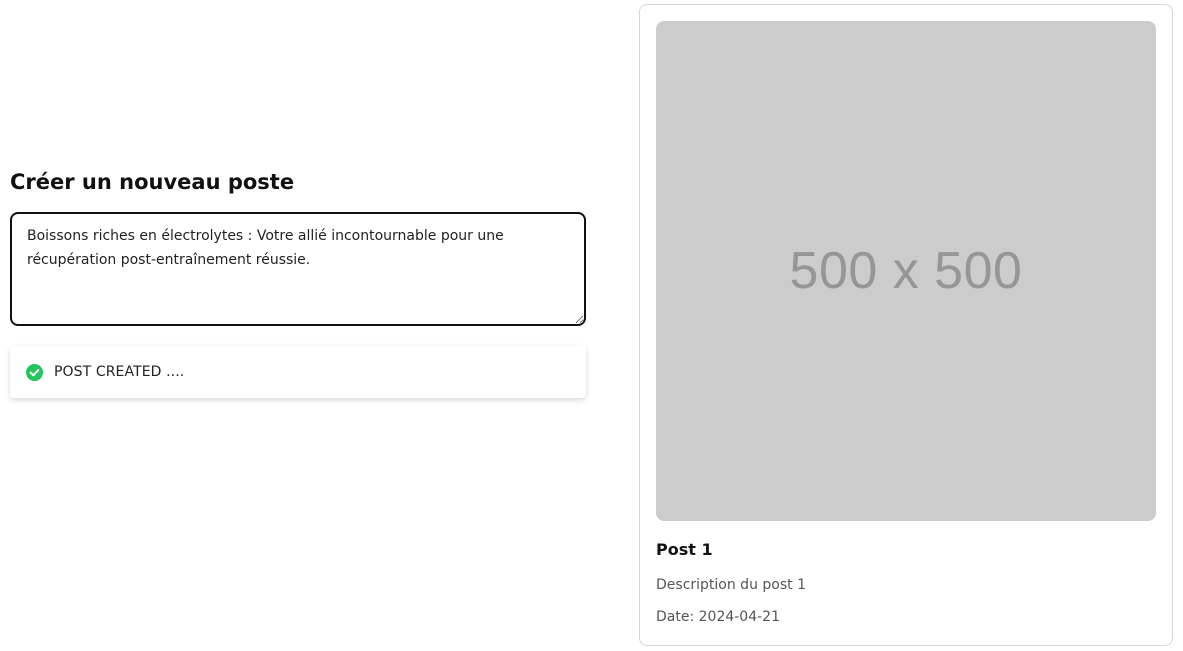 Image resolution: width=1183 pixels, height=651 pixels. I want to click on image-placeholder-label: 500 x 500, so click(906, 271).